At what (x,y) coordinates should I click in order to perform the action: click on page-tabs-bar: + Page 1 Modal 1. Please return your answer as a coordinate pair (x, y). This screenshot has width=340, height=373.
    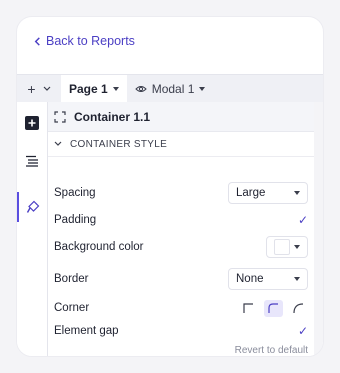
    Looking at the image, I should click on (170, 88).